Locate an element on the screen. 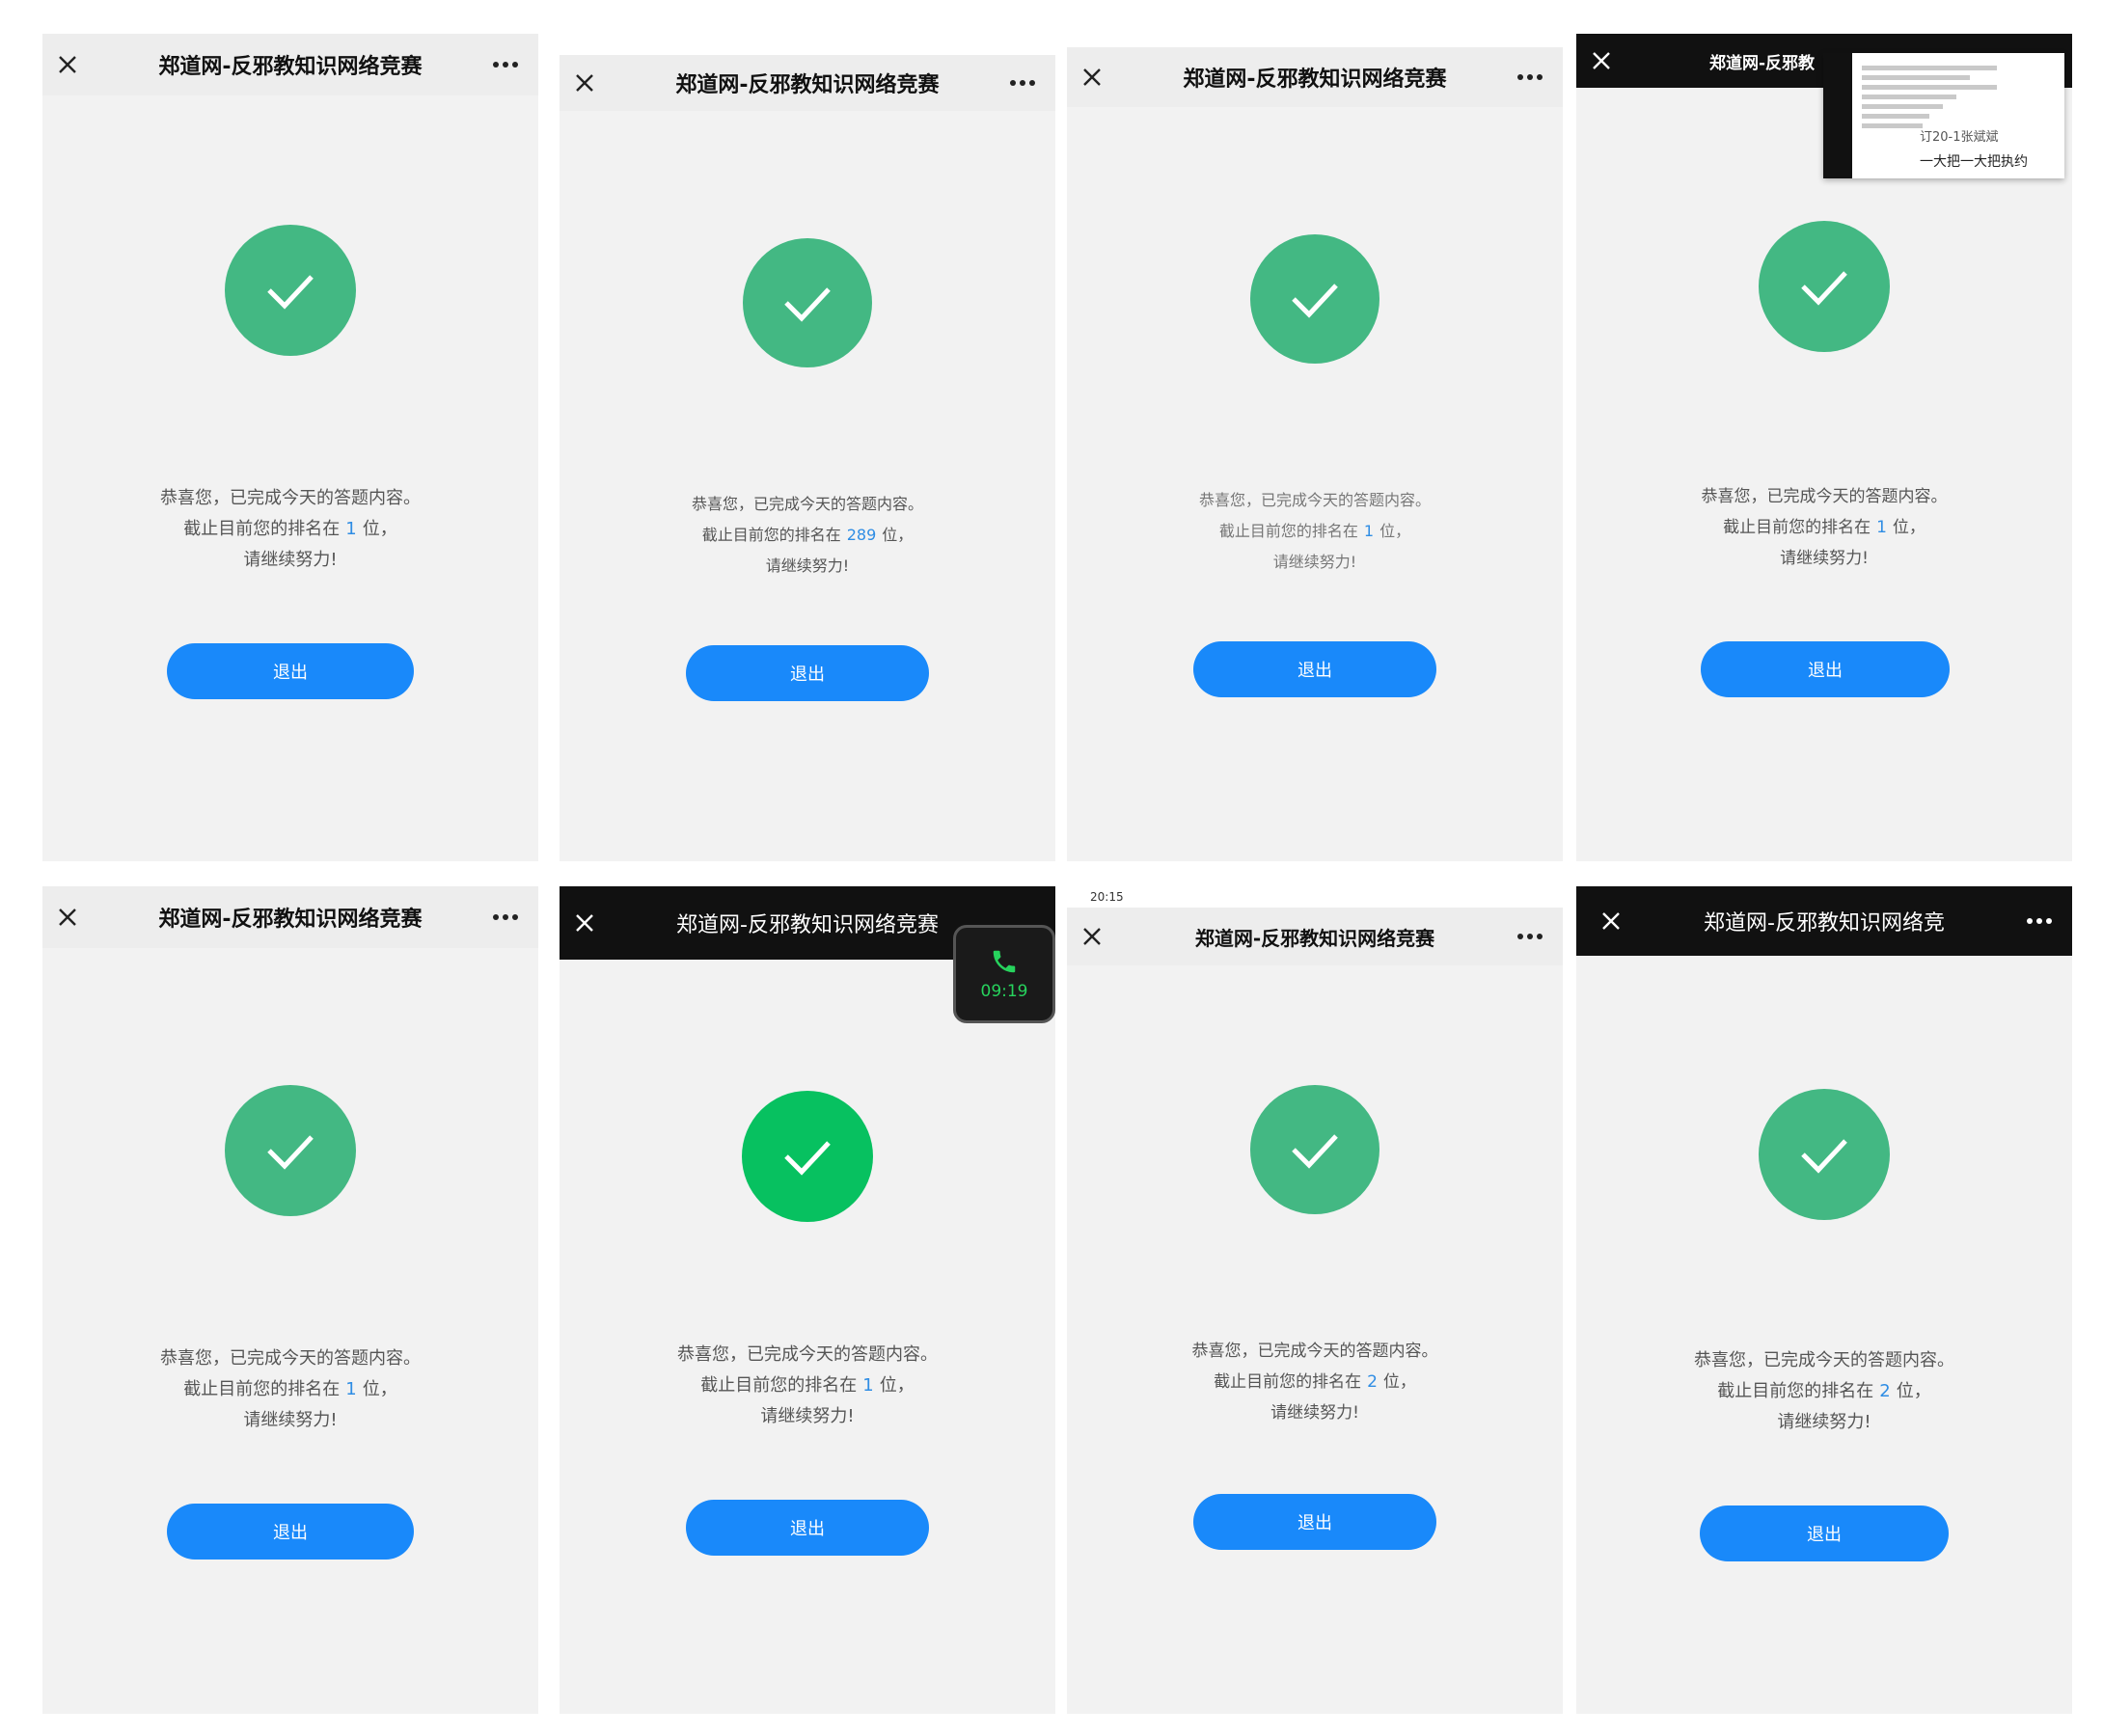 The height and width of the screenshot is (1736, 2103). floating-note-overlay: 订20-1张斌斌 一大把一大把执约 is located at coordinates (1943, 115).